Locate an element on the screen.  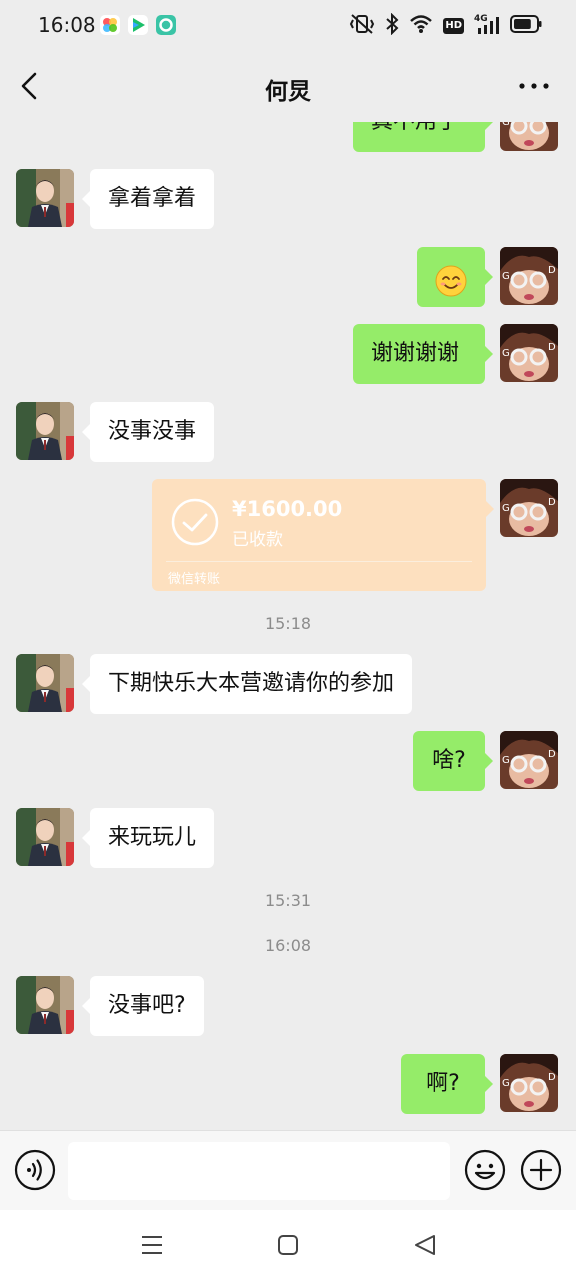
message-bubble-sent: 真不用了 is located at coordinates (423, 137).